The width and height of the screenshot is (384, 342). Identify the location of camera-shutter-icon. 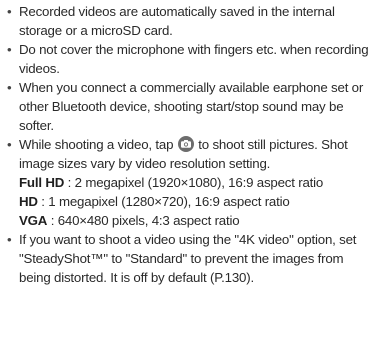
(185, 144).